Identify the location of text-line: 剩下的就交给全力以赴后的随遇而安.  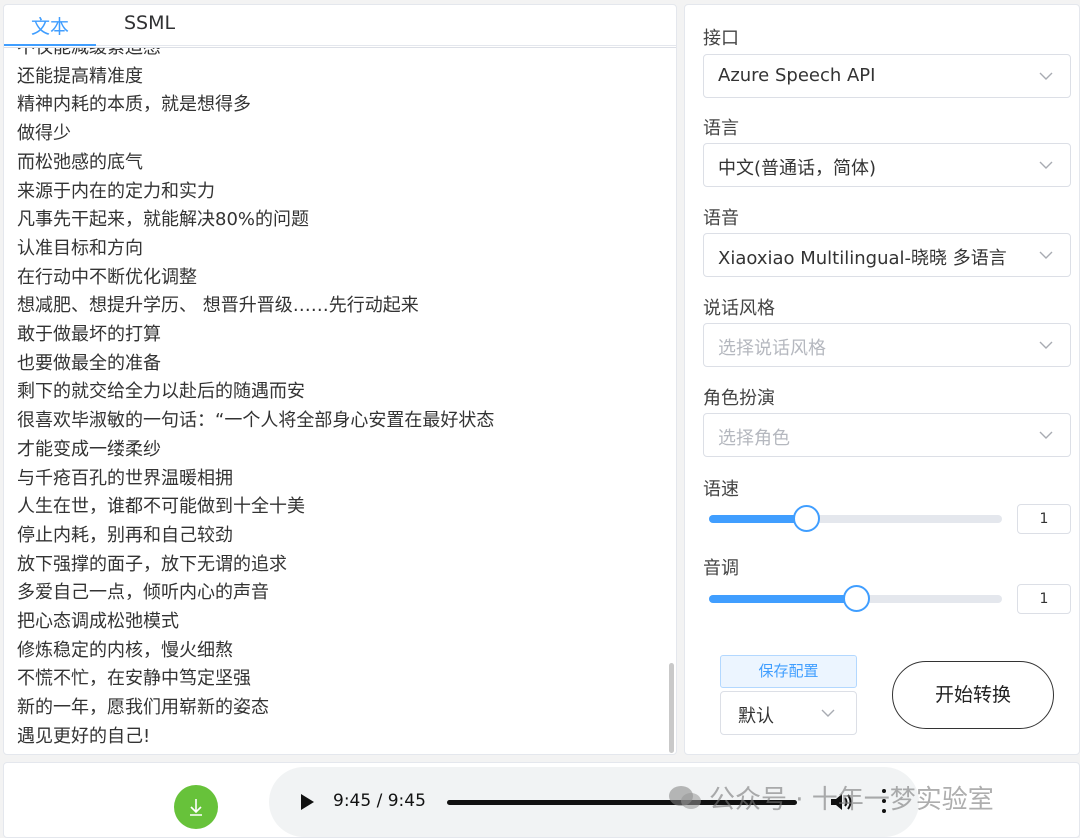
(161, 392).